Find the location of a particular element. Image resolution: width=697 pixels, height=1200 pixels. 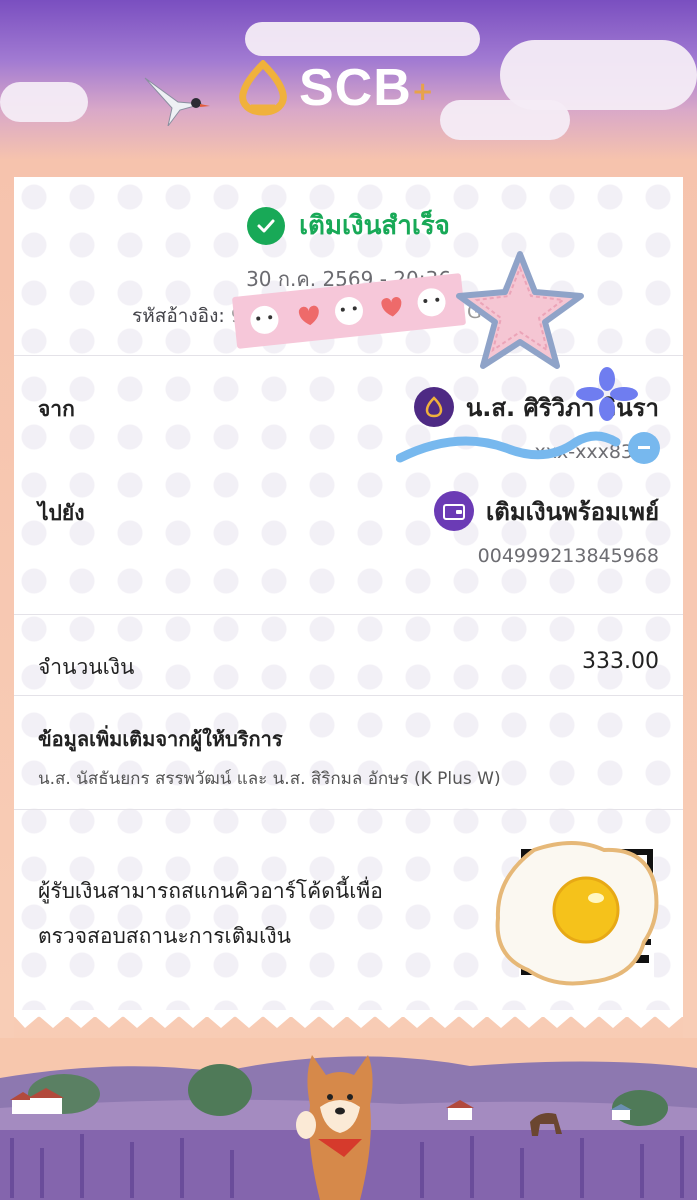

cloud-decoration is located at coordinates (362, 39).